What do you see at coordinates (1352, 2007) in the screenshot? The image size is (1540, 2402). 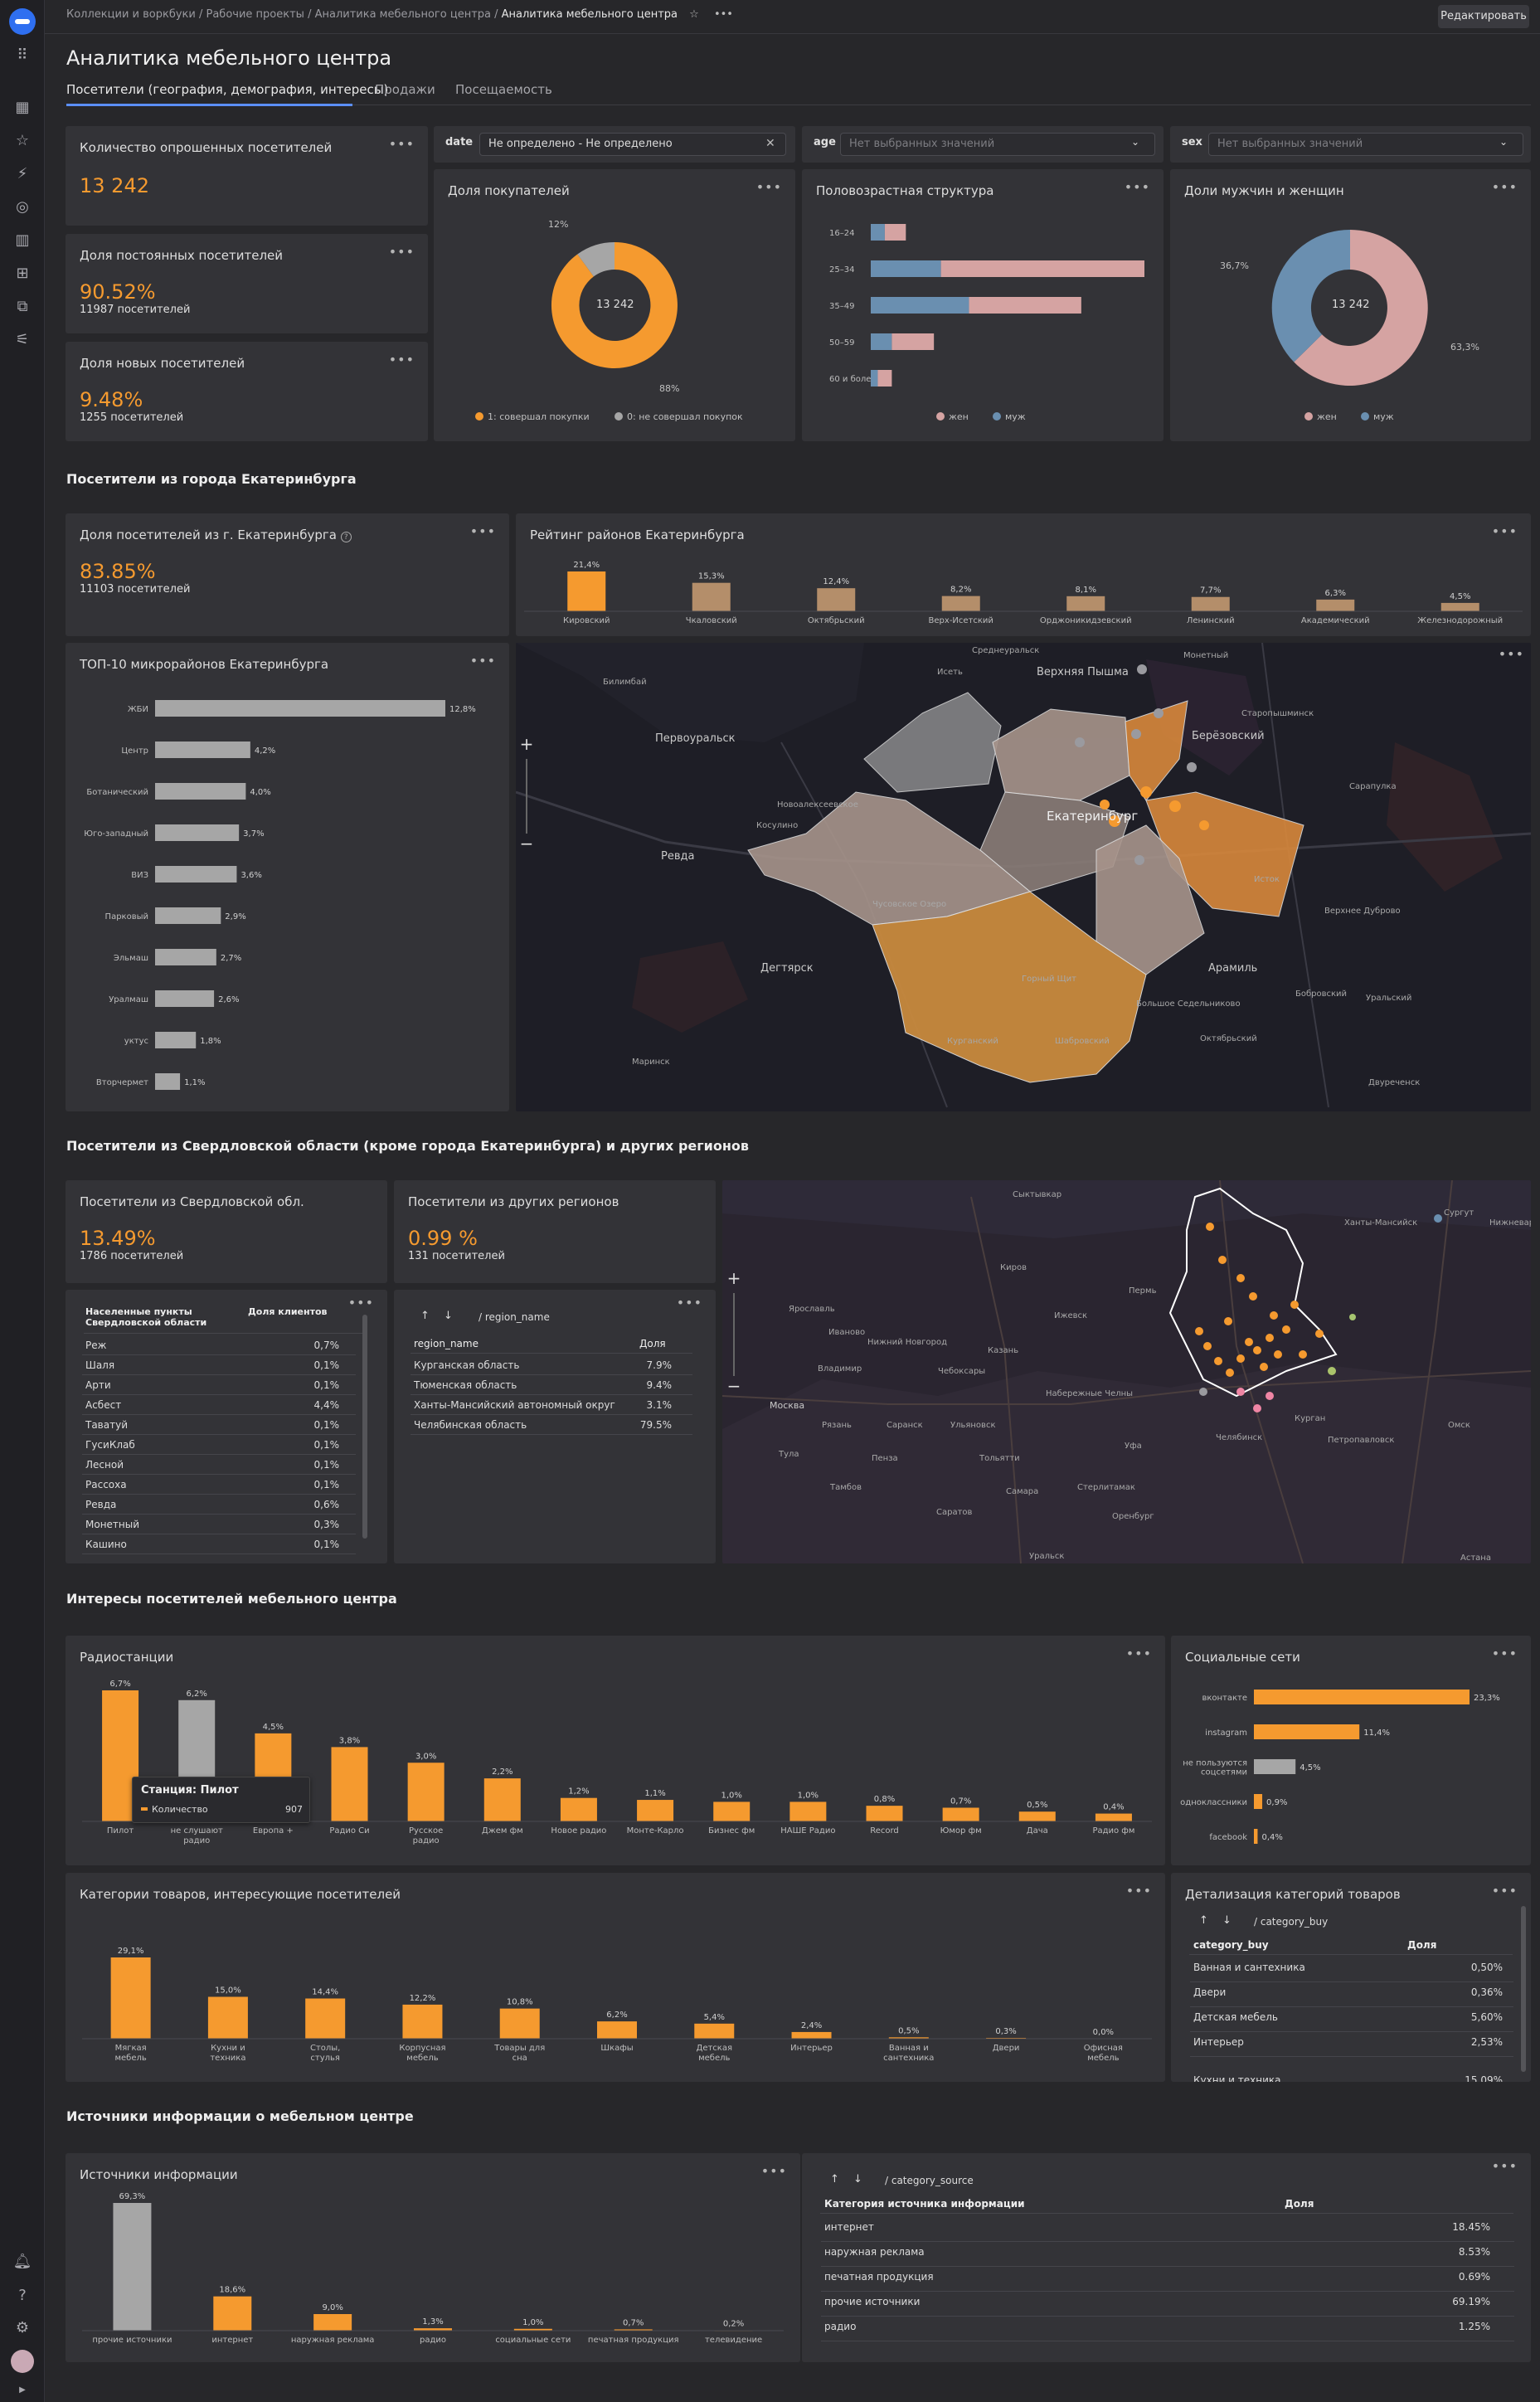 I see `row-divider` at bounding box center [1352, 2007].